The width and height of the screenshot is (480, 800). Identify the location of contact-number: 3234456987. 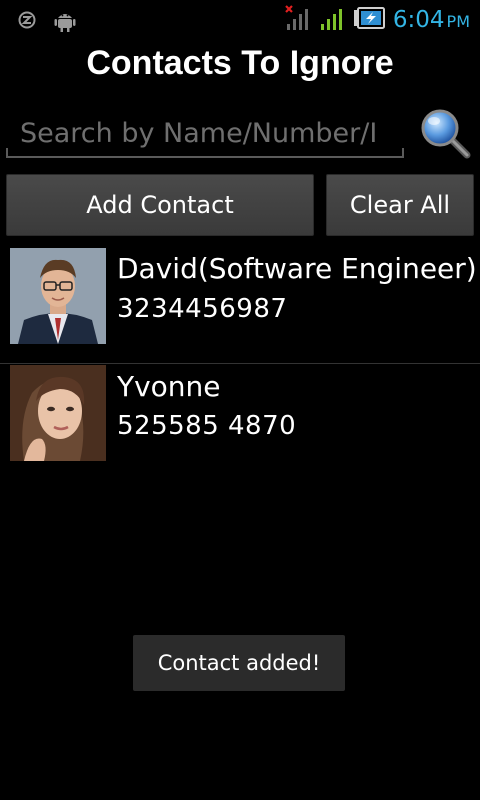
(202, 309).